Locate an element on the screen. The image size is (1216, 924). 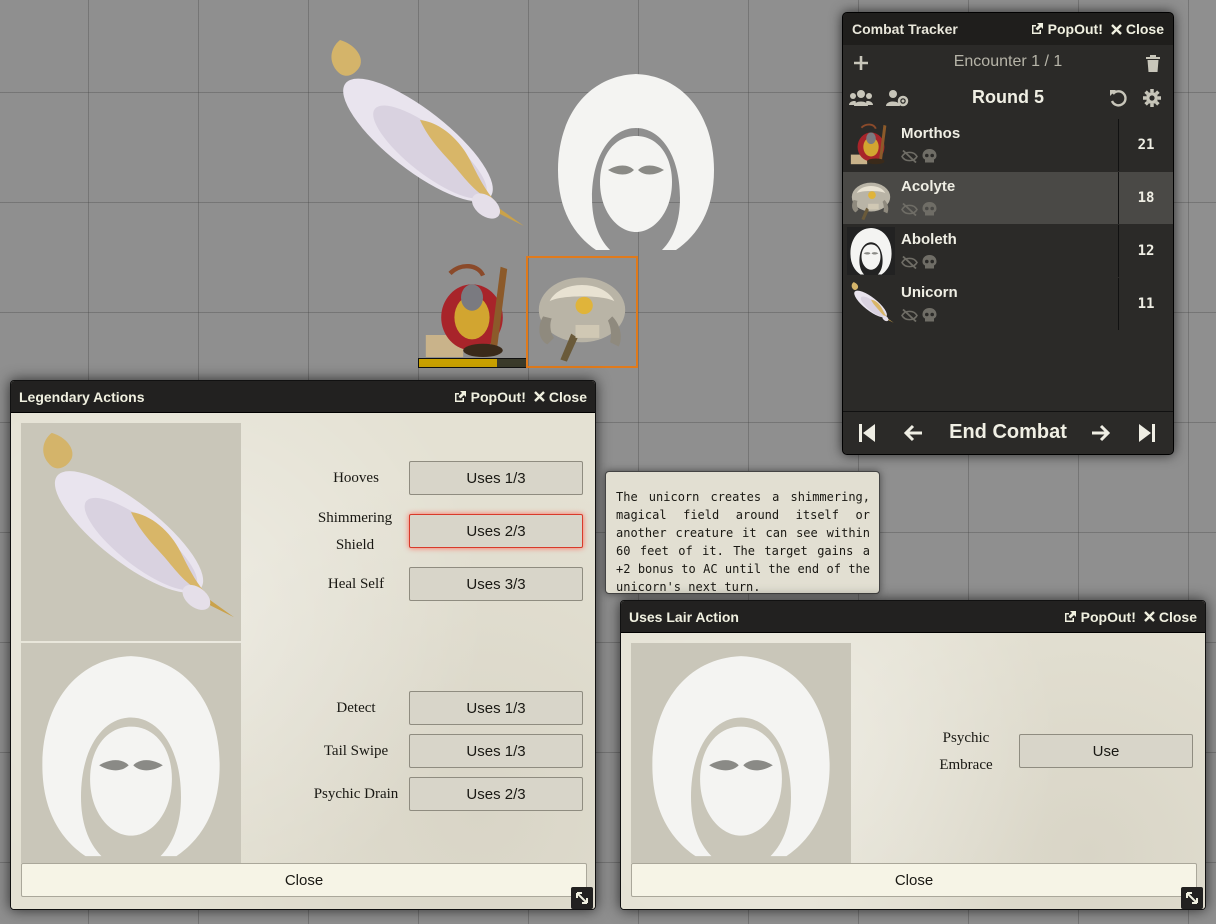
action-label-psychic-drain: Psychic Drain is located at coordinates (356, 794).